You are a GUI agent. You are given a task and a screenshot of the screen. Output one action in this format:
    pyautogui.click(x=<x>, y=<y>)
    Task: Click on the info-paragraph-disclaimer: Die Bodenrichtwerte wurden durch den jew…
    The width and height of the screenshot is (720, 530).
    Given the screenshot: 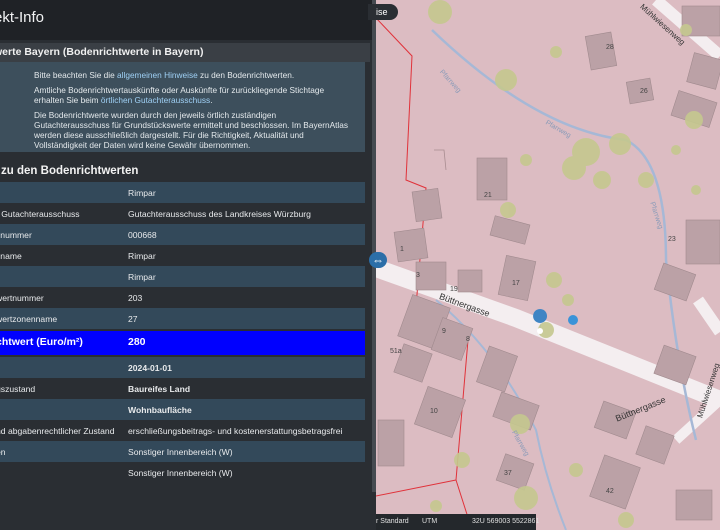 What is the action you would take?
    pyautogui.click(x=191, y=130)
    